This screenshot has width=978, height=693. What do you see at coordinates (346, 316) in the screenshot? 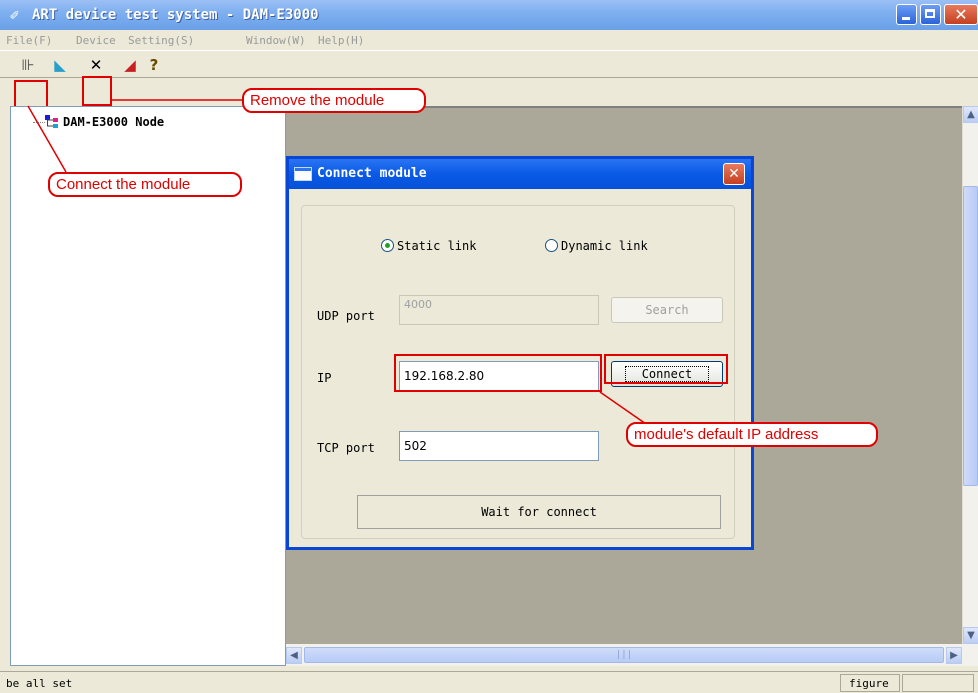
I see `udp-port-label: UDP port` at bounding box center [346, 316].